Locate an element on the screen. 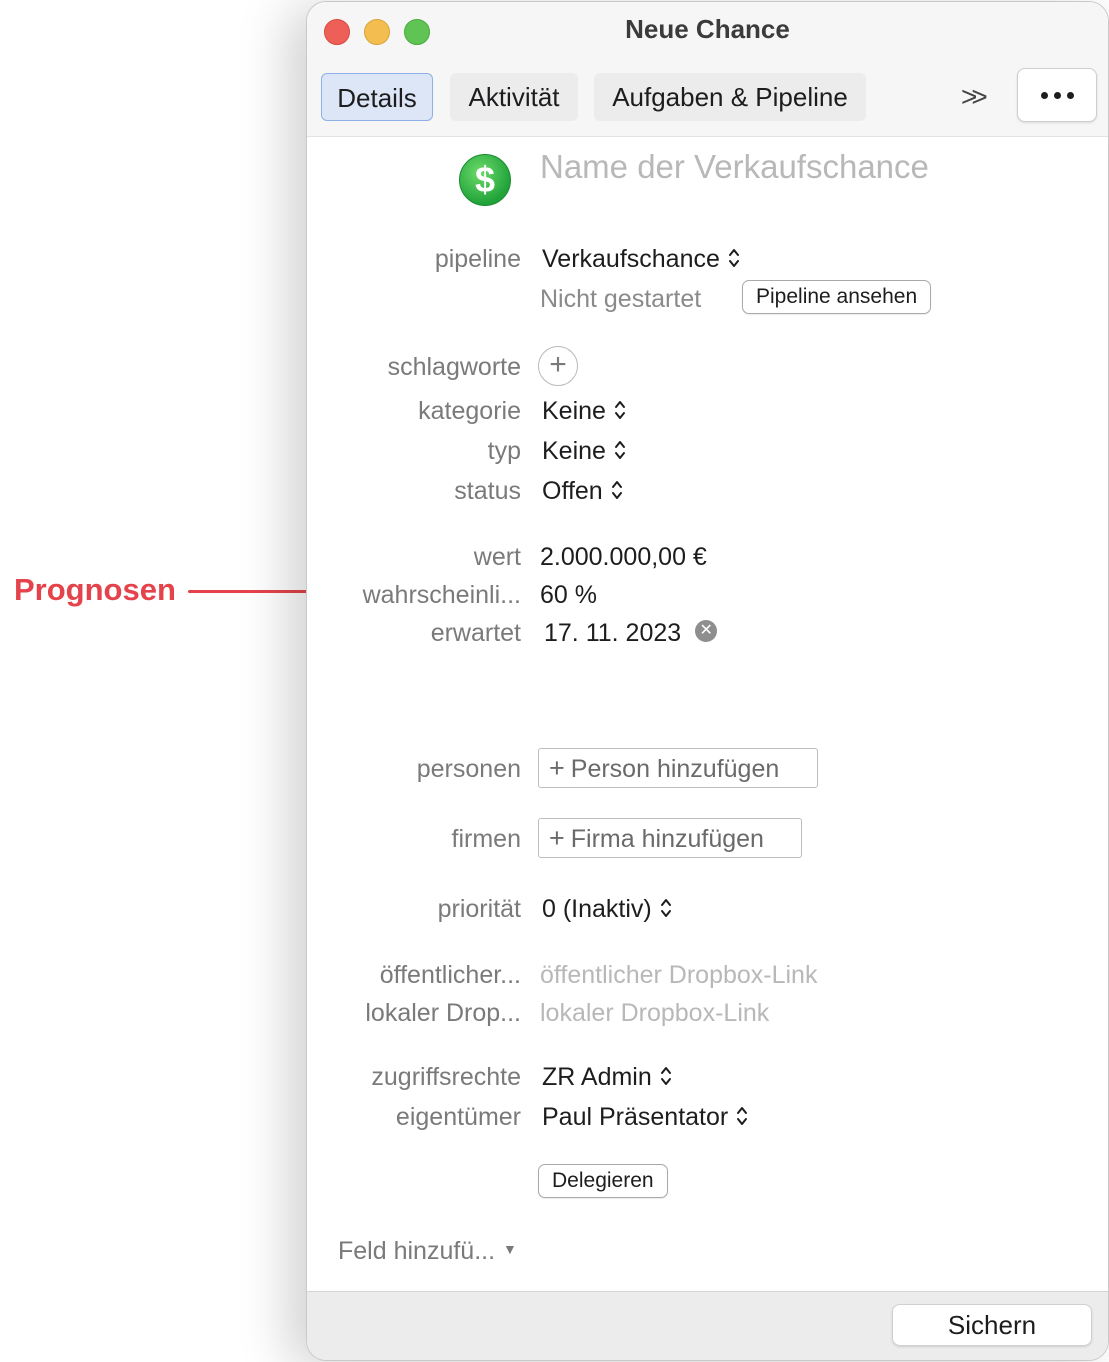 The image size is (1109, 1362). type-label: typ is located at coordinates (504, 451).